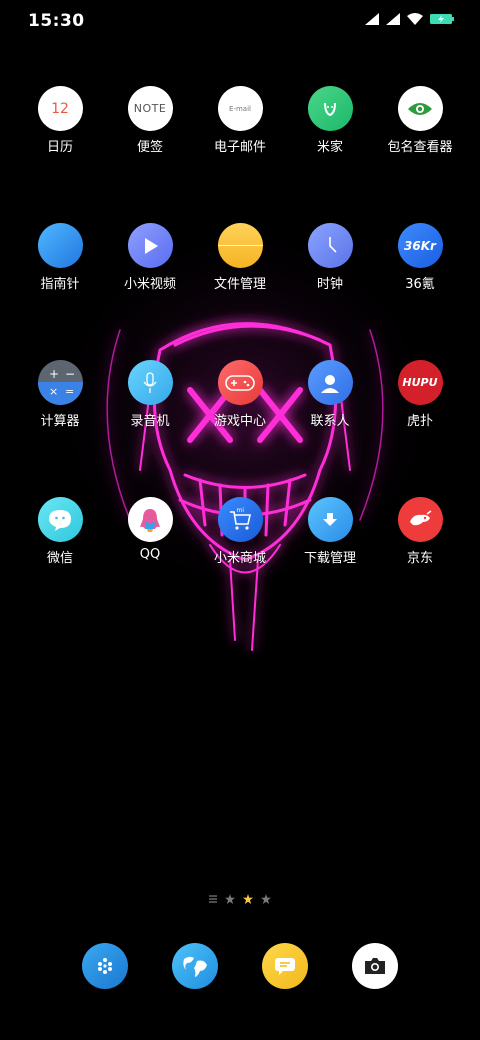  Describe the element at coordinates (149, 284) in the screenshot. I see `app-label: 小米视频` at that location.